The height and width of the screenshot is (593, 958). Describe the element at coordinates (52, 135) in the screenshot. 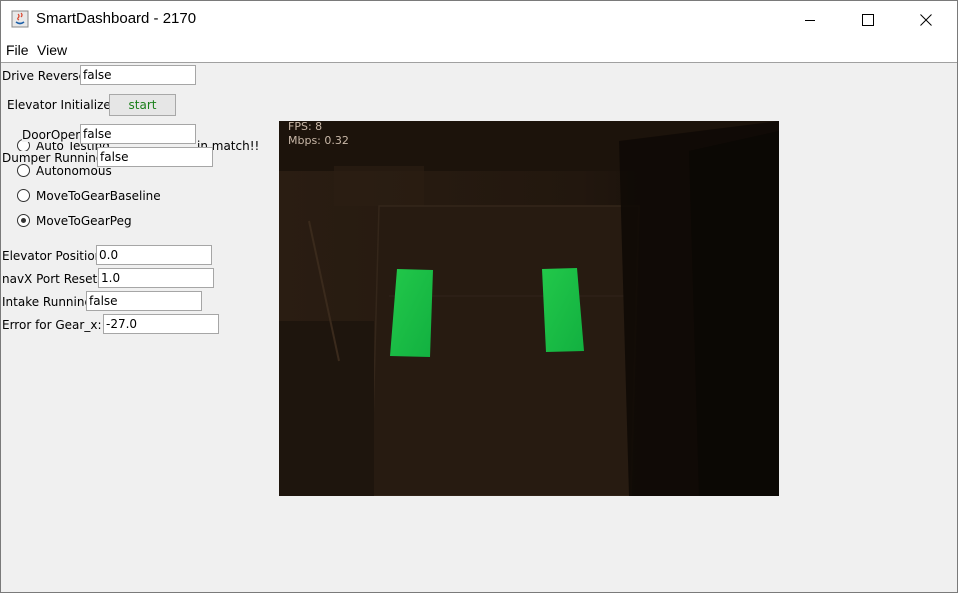

I see `door-open-label: DoorOpen` at that location.